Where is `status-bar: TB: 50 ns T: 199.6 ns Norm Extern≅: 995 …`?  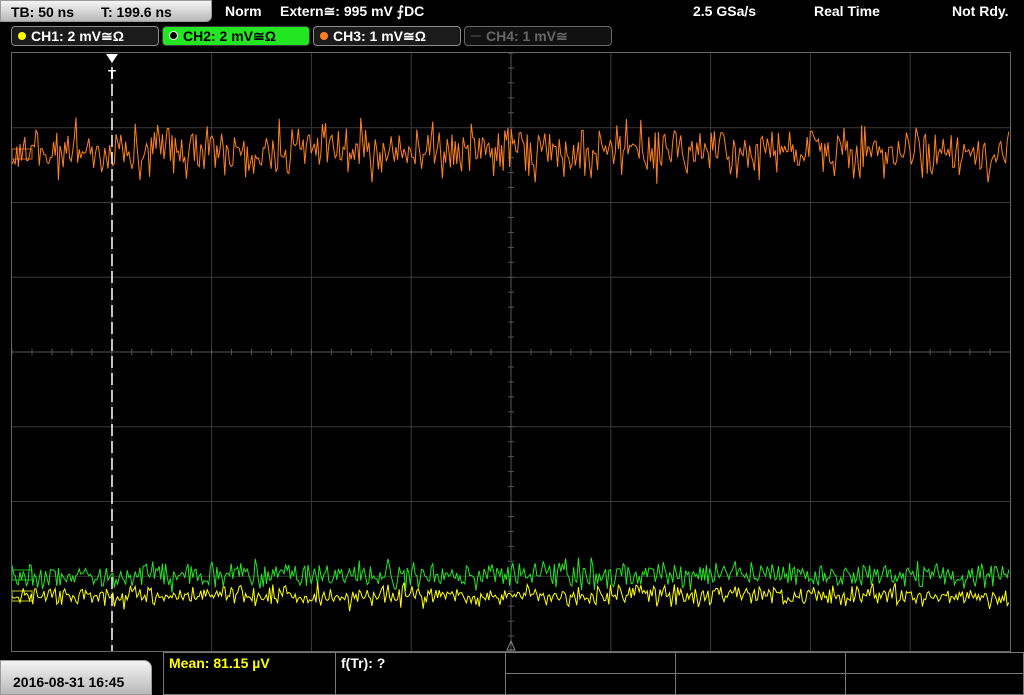
status-bar: TB: 50 ns T: 199.6 ns Norm Extern≅: 995 … is located at coordinates (512, 12).